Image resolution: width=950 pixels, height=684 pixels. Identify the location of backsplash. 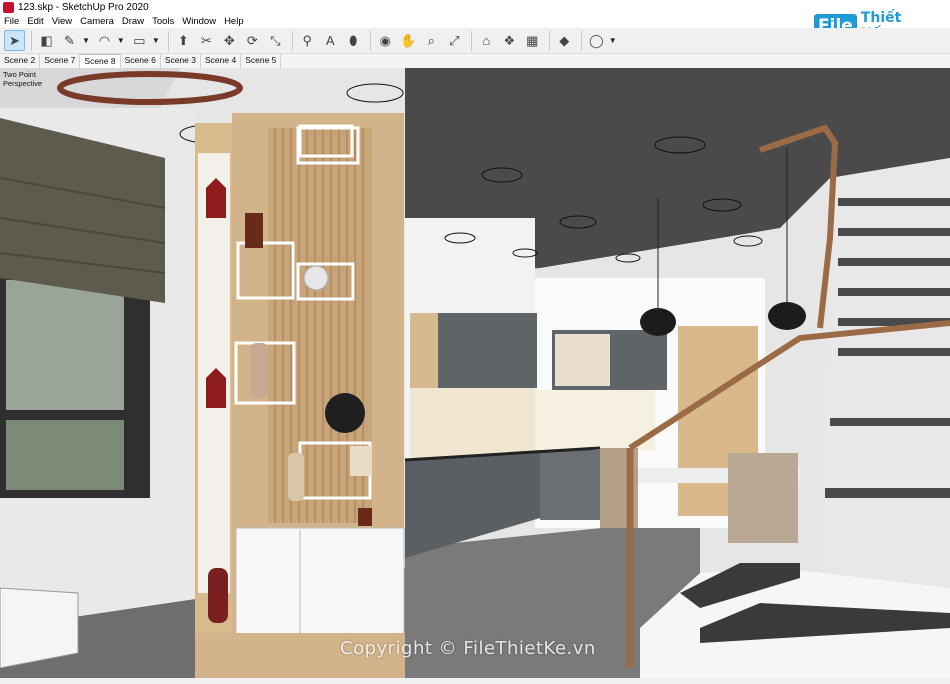
(472, 423).